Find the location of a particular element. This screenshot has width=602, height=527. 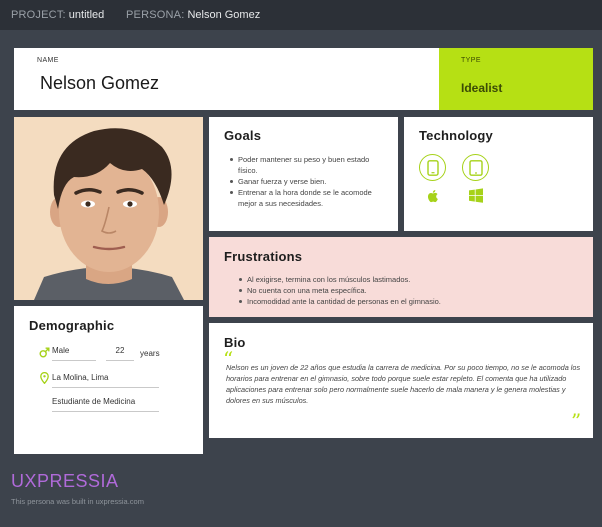

persona-info: PERSONA: Nelson Gomez is located at coordinates (193, 15).